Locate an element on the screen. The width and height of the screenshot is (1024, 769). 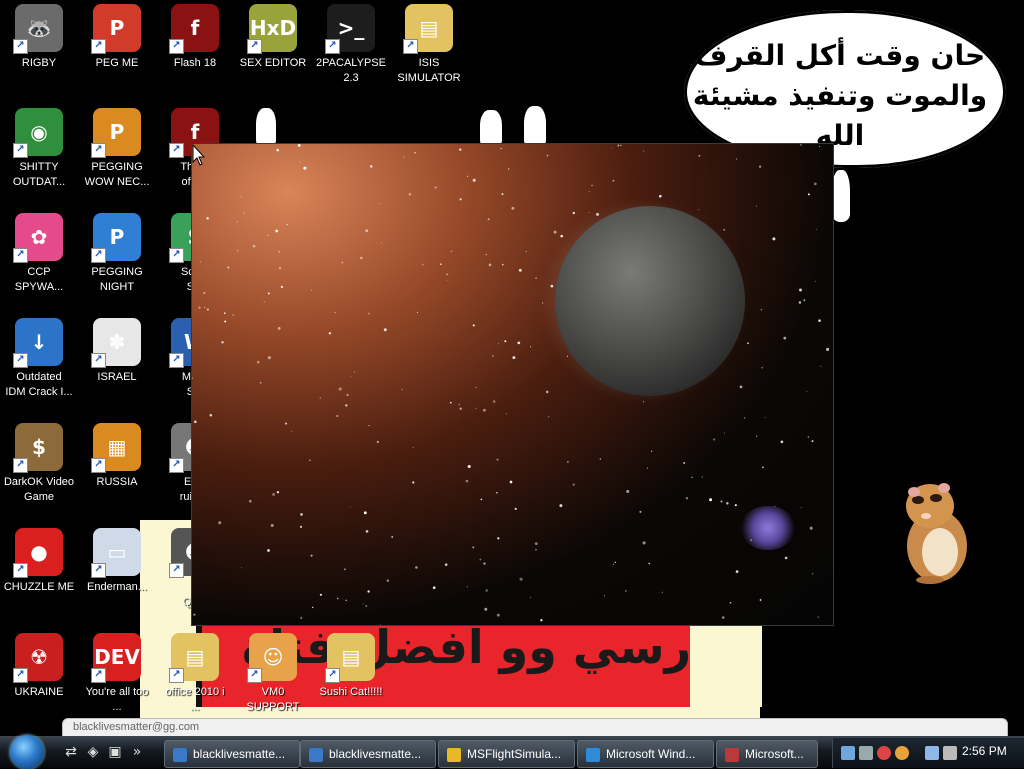
tray-volume-icon is located at coordinates (950, 753).